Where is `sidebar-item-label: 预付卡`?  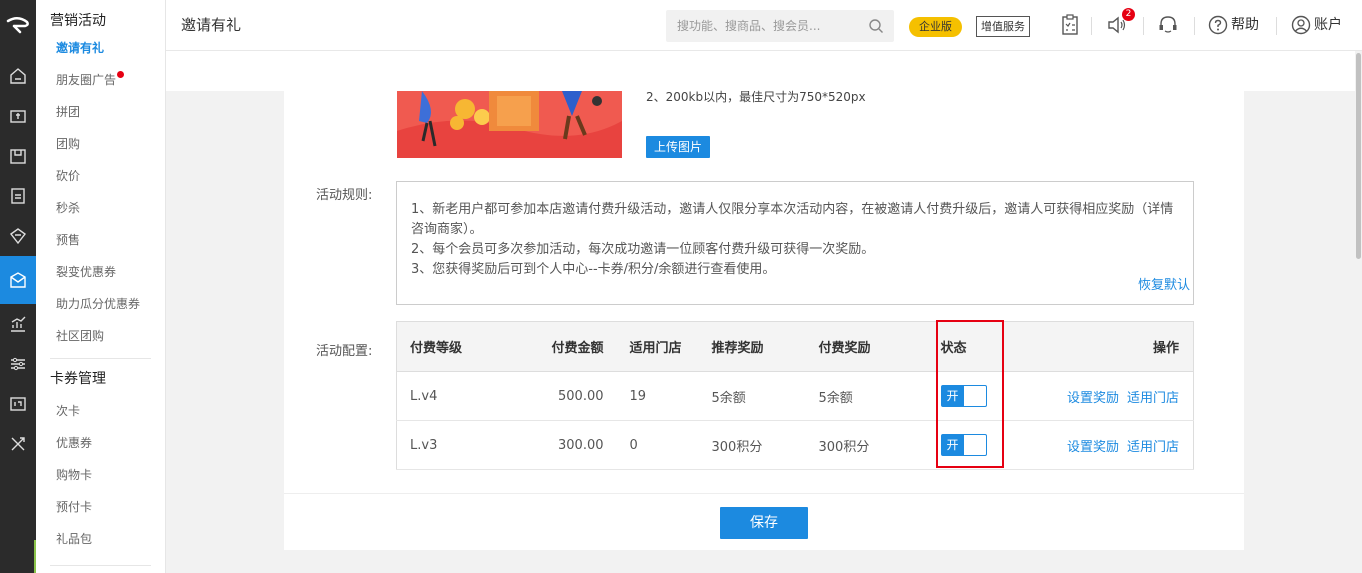
sidebar-item-label: 预付卡 is located at coordinates (74, 507).